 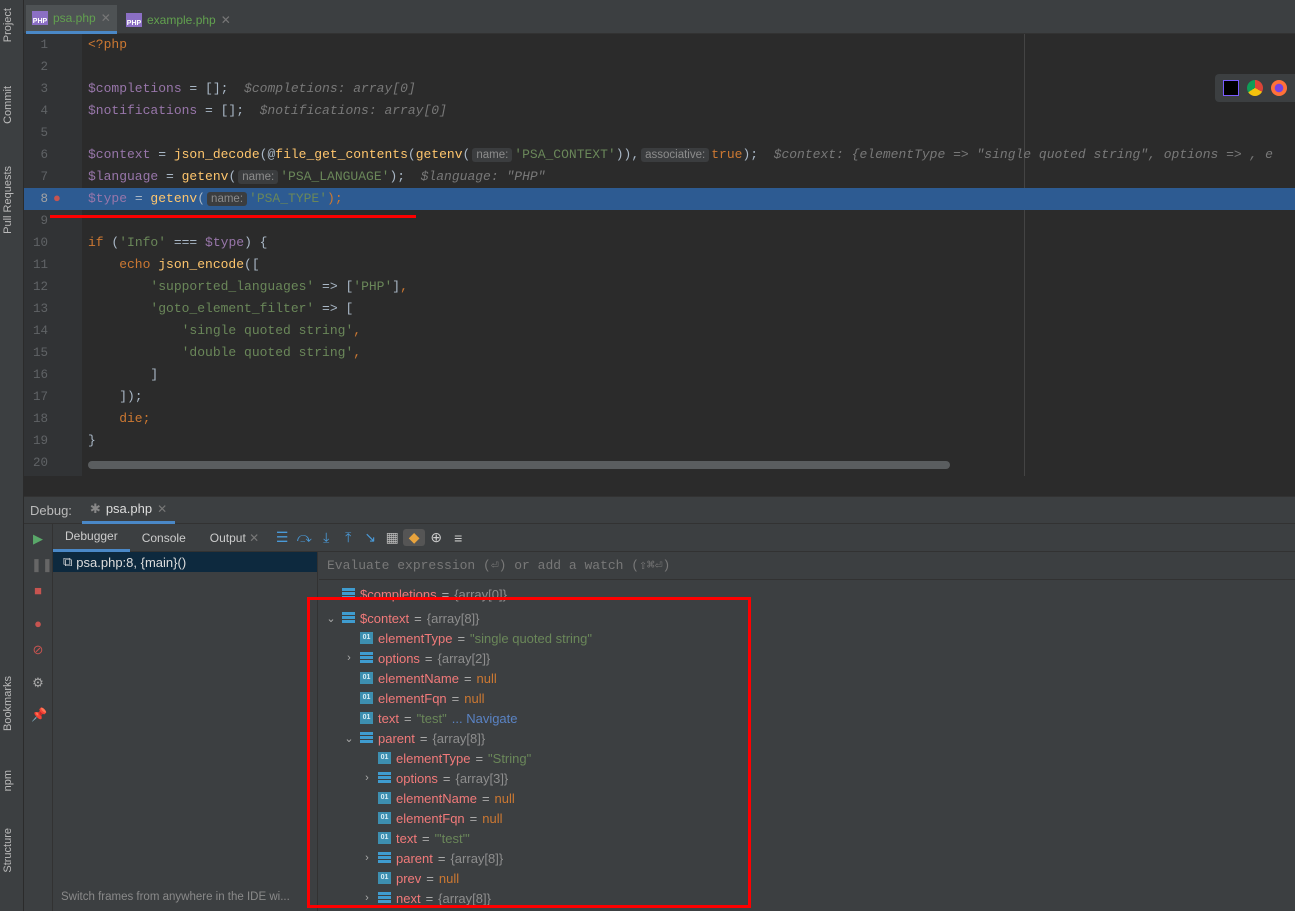 What do you see at coordinates (40, 375) in the screenshot?
I see `line-number: 16` at bounding box center [40, 375].